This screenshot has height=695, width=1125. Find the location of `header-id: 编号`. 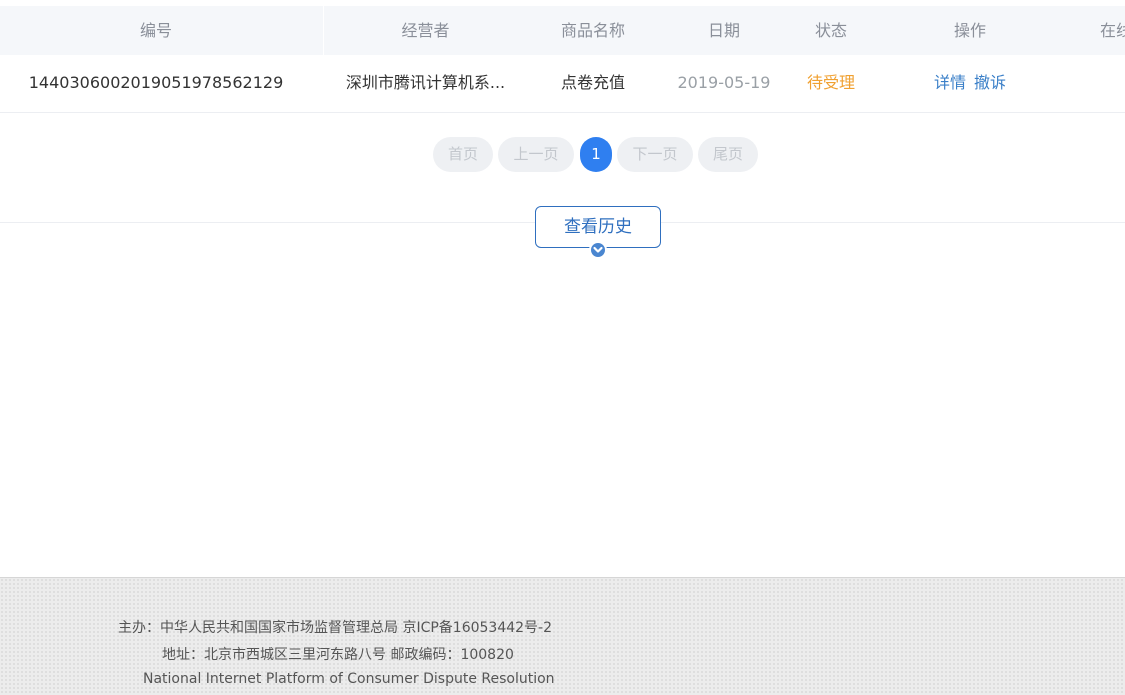

header-id: 编号 is located at coordinates (155, 30).